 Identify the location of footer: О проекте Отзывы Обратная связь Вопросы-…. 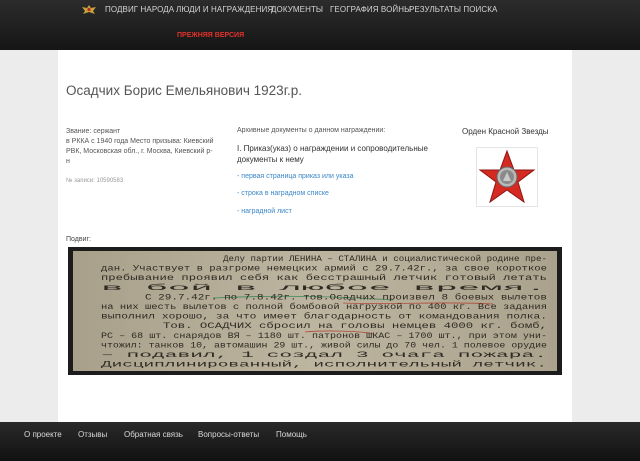
(320, 441).